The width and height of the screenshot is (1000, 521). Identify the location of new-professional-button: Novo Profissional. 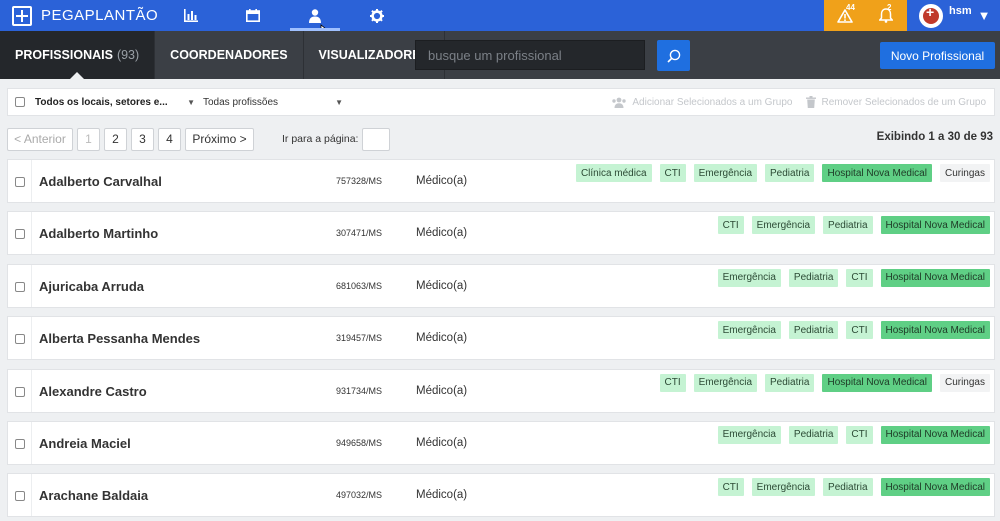
(937, 55).